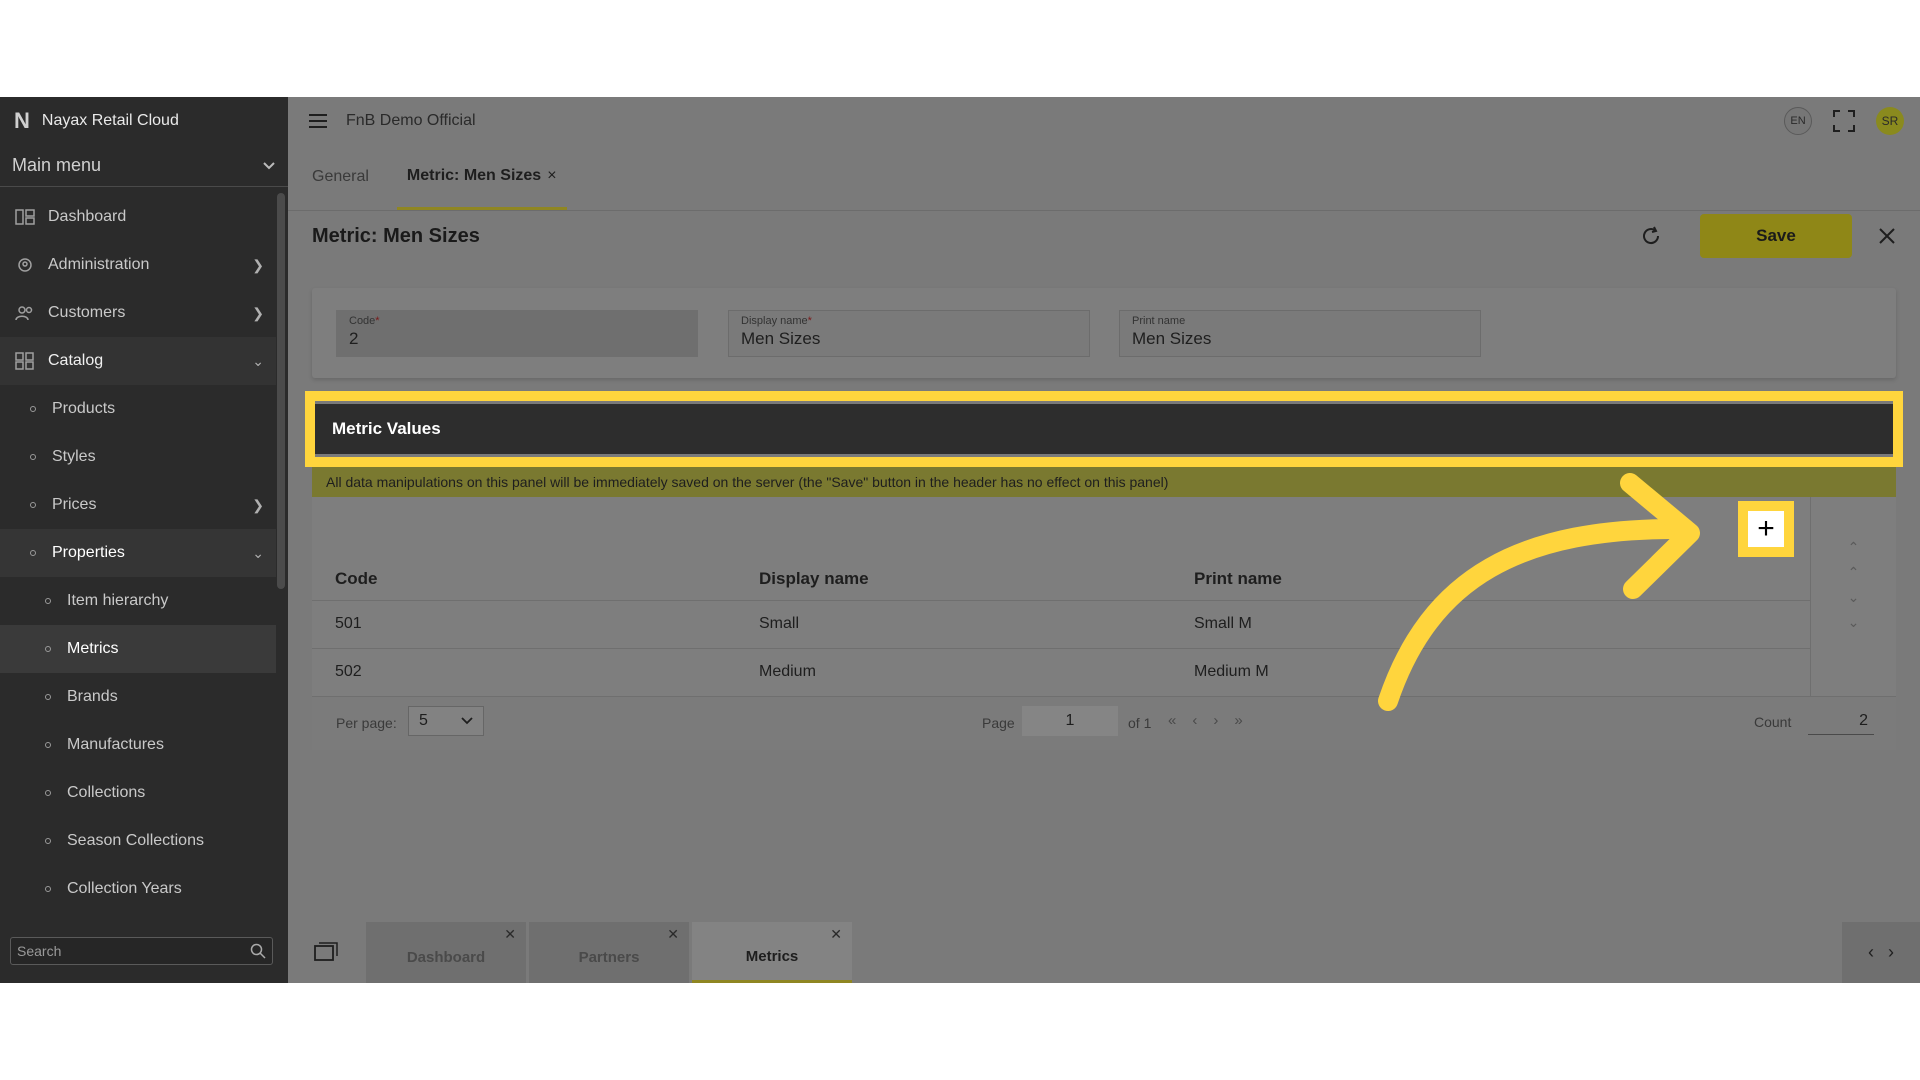 This screenshot has height=1080, width=1920. Describe the element at coordinates (909, 333) in the screenshot. I see `display-name-field: Display name* Men Sizes` at that location.